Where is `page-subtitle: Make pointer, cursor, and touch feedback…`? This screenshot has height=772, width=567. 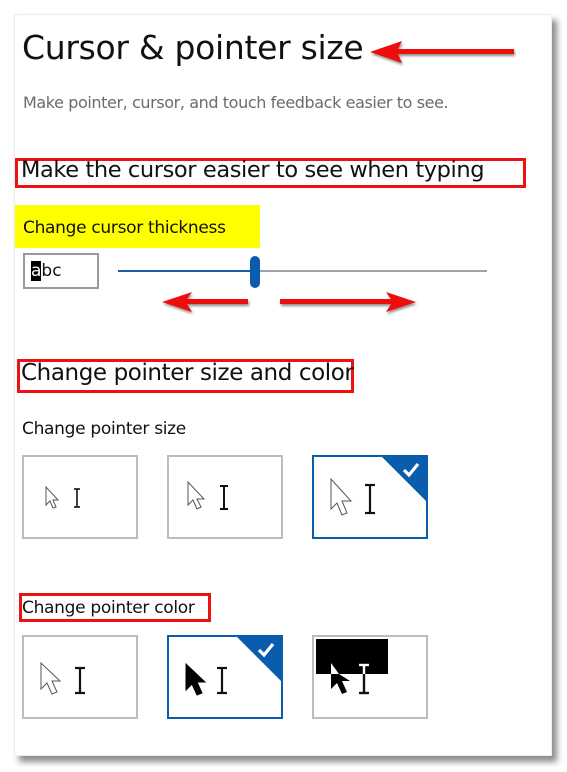
page-subtitle: Make pointer, cursor, and touch feedback… is located at coordinates (236, 102).